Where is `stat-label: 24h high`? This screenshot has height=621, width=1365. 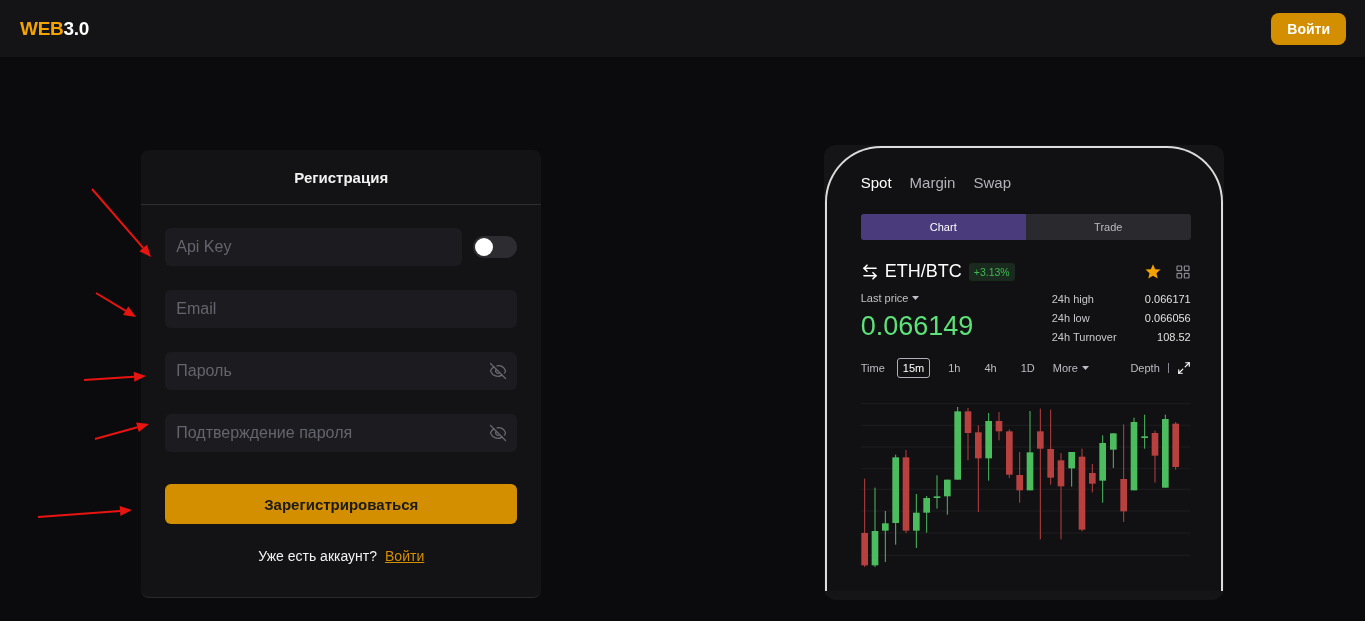 stat-label: 24h high is located at coordinates (1073, 299).